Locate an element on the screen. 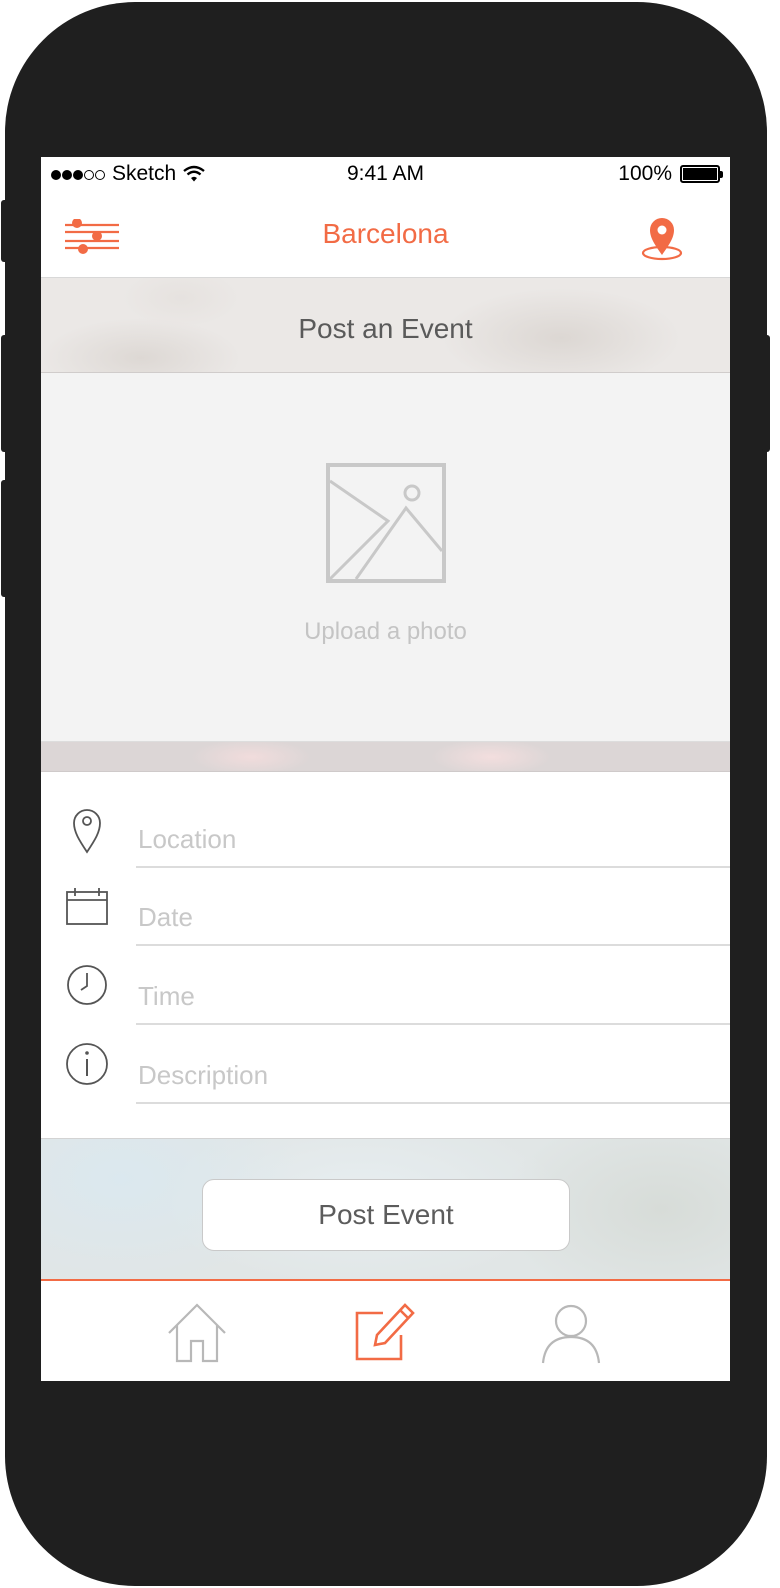 The height and width of the screenshot is (1588, 780). calendar-icon is located at coordinates (87, 906).